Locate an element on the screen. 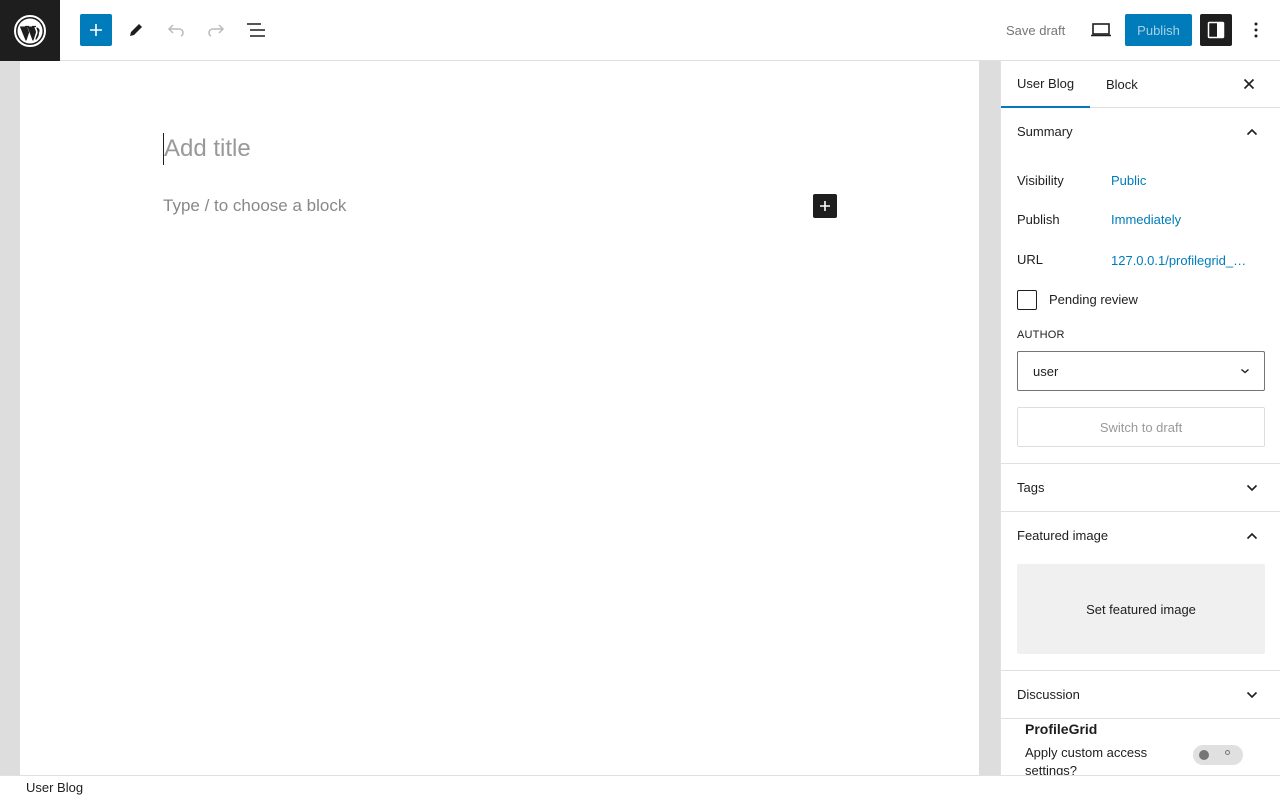 The image size is (1280, 800). undo-icon is located at coordinates (175, 30).